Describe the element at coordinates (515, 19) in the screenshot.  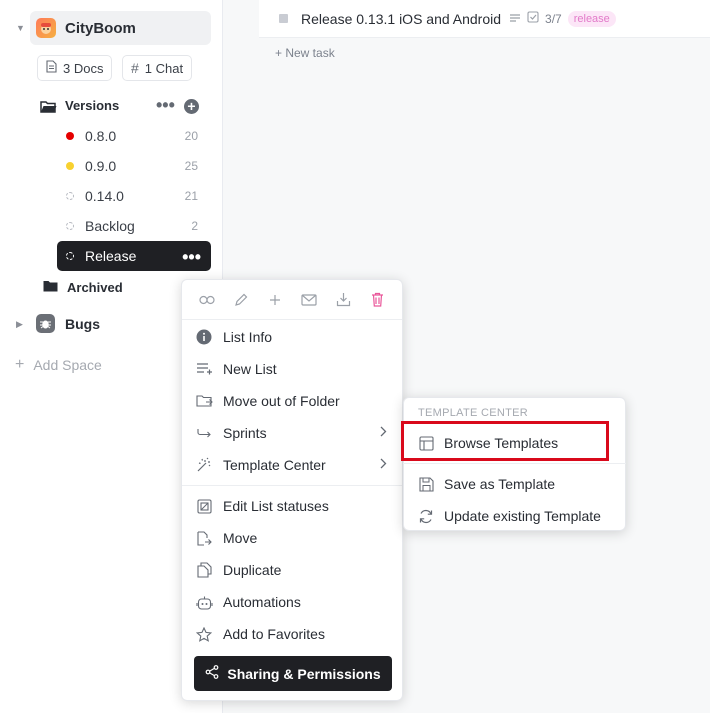
I see `description-icon` at that location.